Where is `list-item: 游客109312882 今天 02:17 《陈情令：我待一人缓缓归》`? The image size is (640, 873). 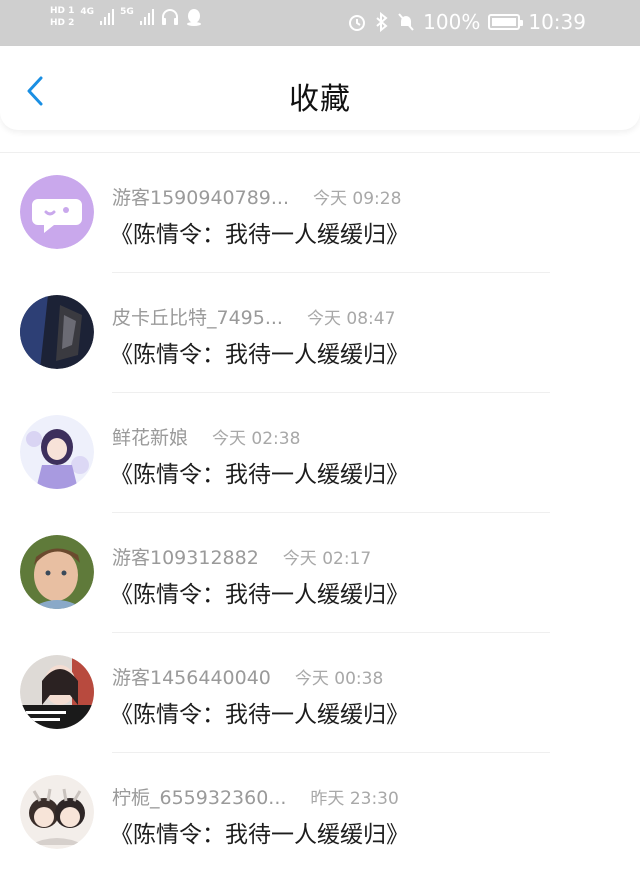 list-item: 游客109312882 今天 02:17 《陈情令：我待一人缓缓归》 is located at coordinates (320, 573).